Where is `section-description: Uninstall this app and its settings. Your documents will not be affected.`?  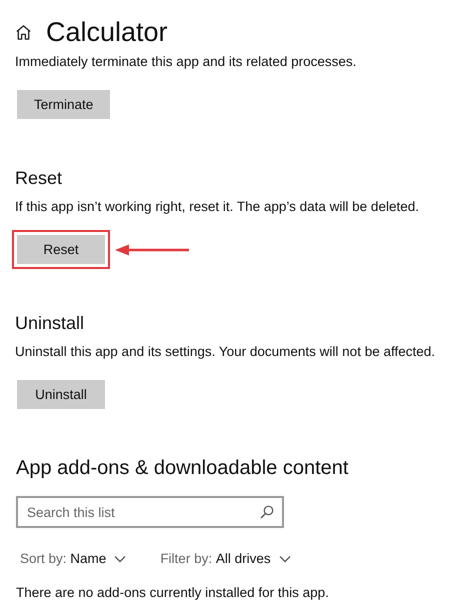 section-description: Uninstall this app and its settings. Your documents will not be affected. is located at coordinates (225, 352).